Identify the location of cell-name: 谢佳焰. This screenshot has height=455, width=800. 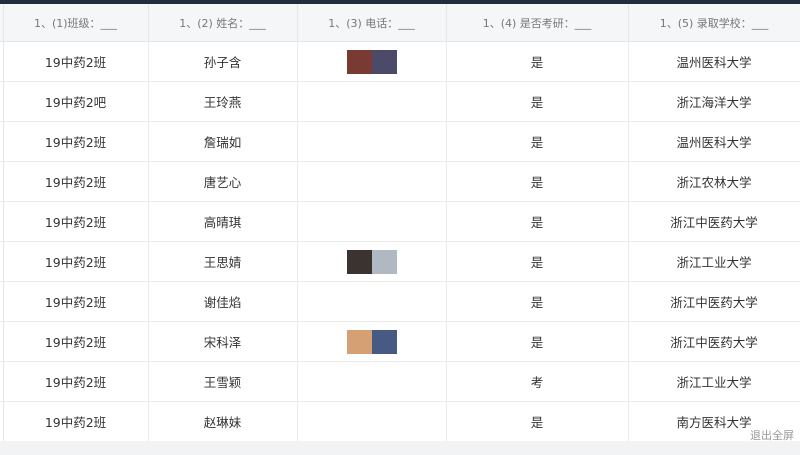
(223, 301).